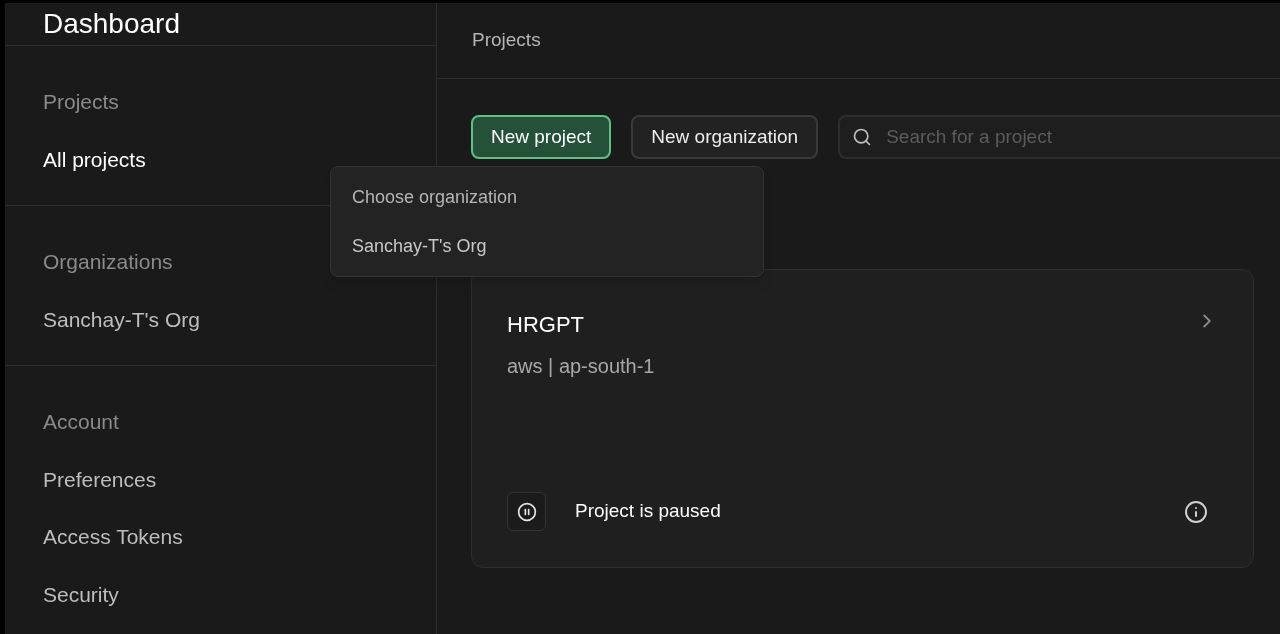 The image size is (1280, 634). What do you see at coordinates (547, 246) in the screenshot?
I see `menu-item: Sanchay-T's Org` at bounding box center [547, 246].